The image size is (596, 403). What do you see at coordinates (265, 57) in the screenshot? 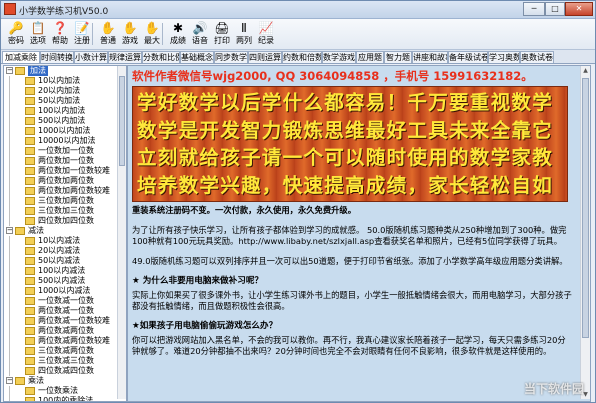
I see `tab-7: 四则运算` at bounding box center [265, 57].